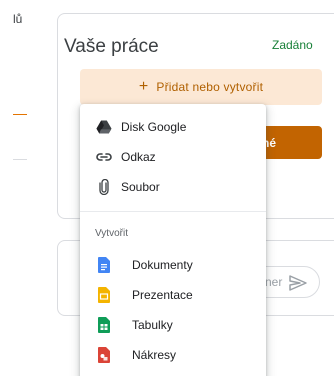 Image resolution: width=334 pixels, height=376 pixels. I want to click on menu-item-google-drive: Disk Google, so click(173, 127).